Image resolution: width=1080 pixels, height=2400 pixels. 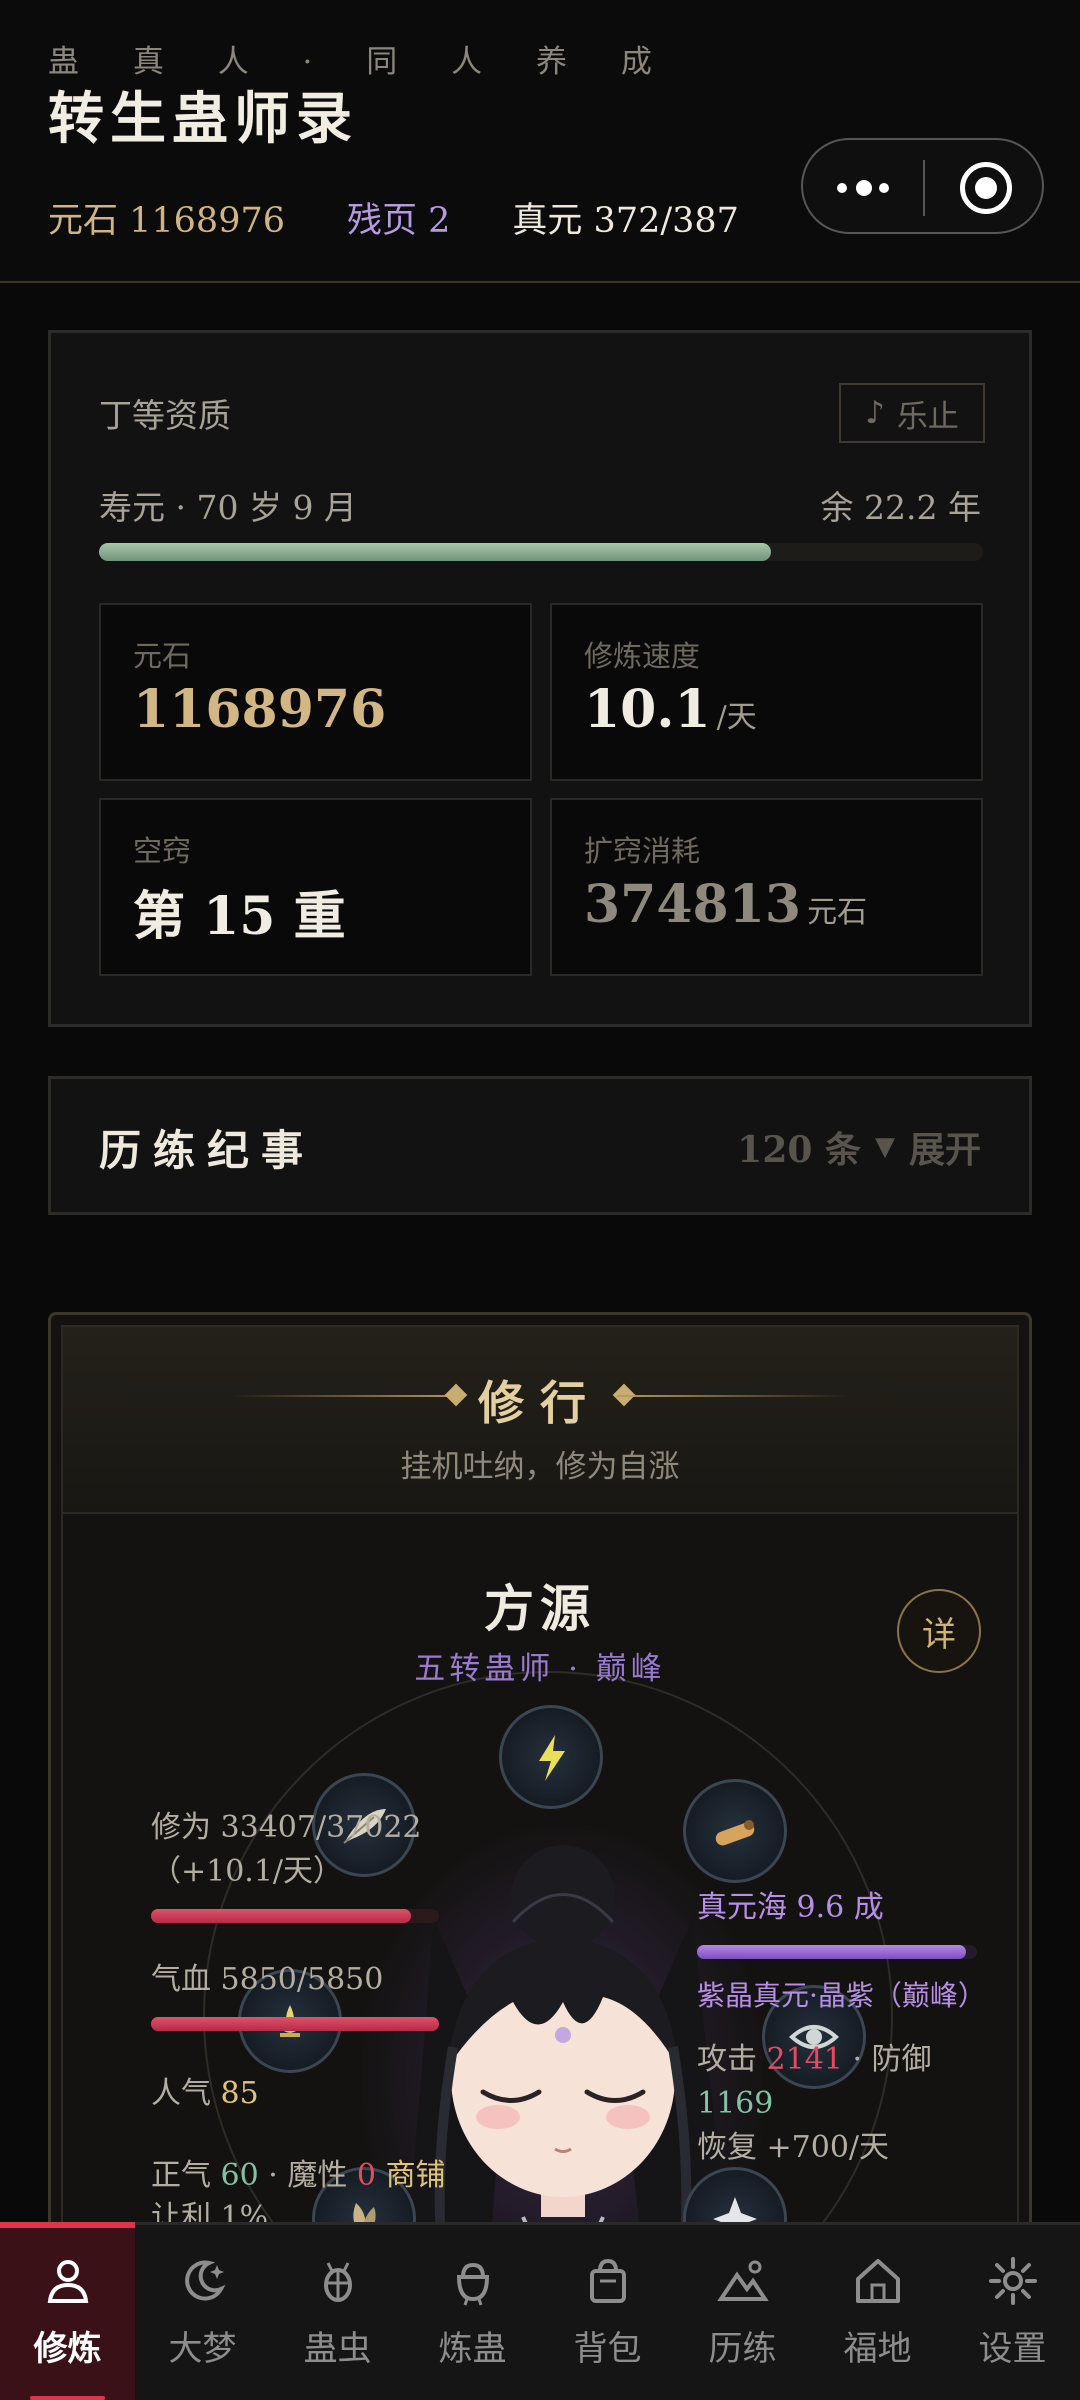 I want to click on lifespan-remaining: 余 22.2 年, so click(x=900, y=507).